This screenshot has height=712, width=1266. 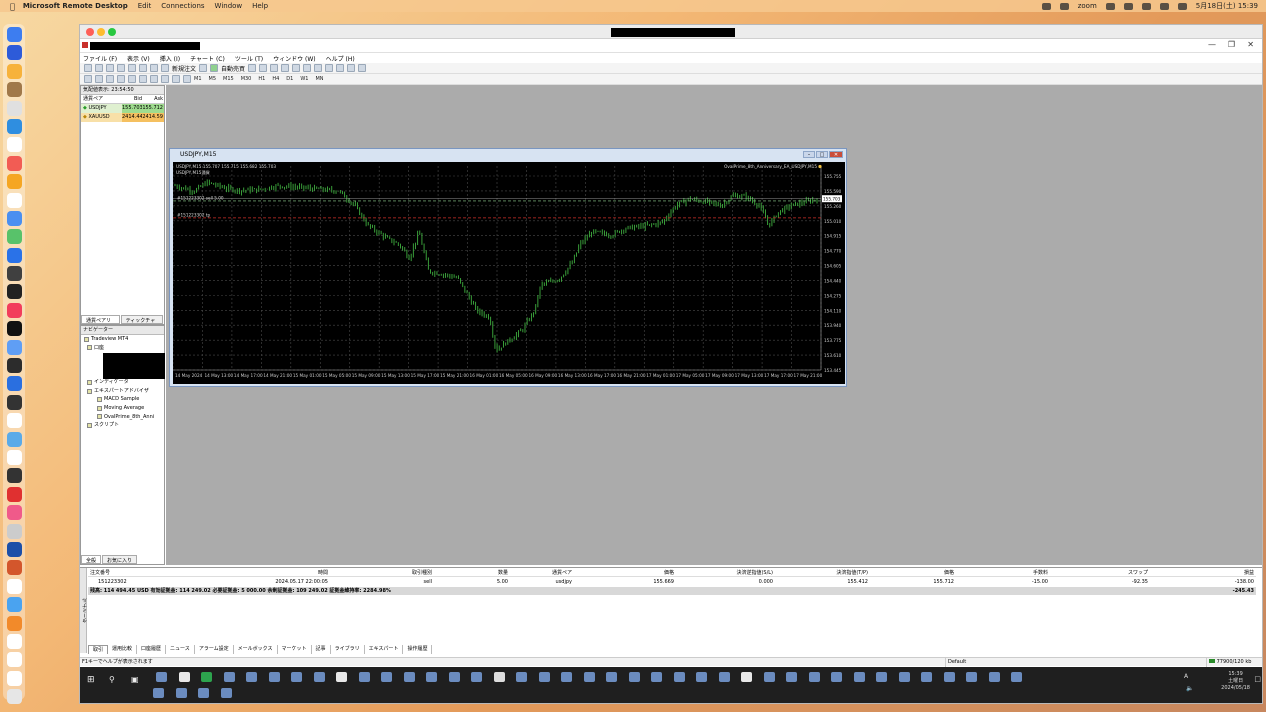 What do you see at coordinates (14, 494) in the screenshot?
I see `acrobat-icon` at bounding box center [14, 494].